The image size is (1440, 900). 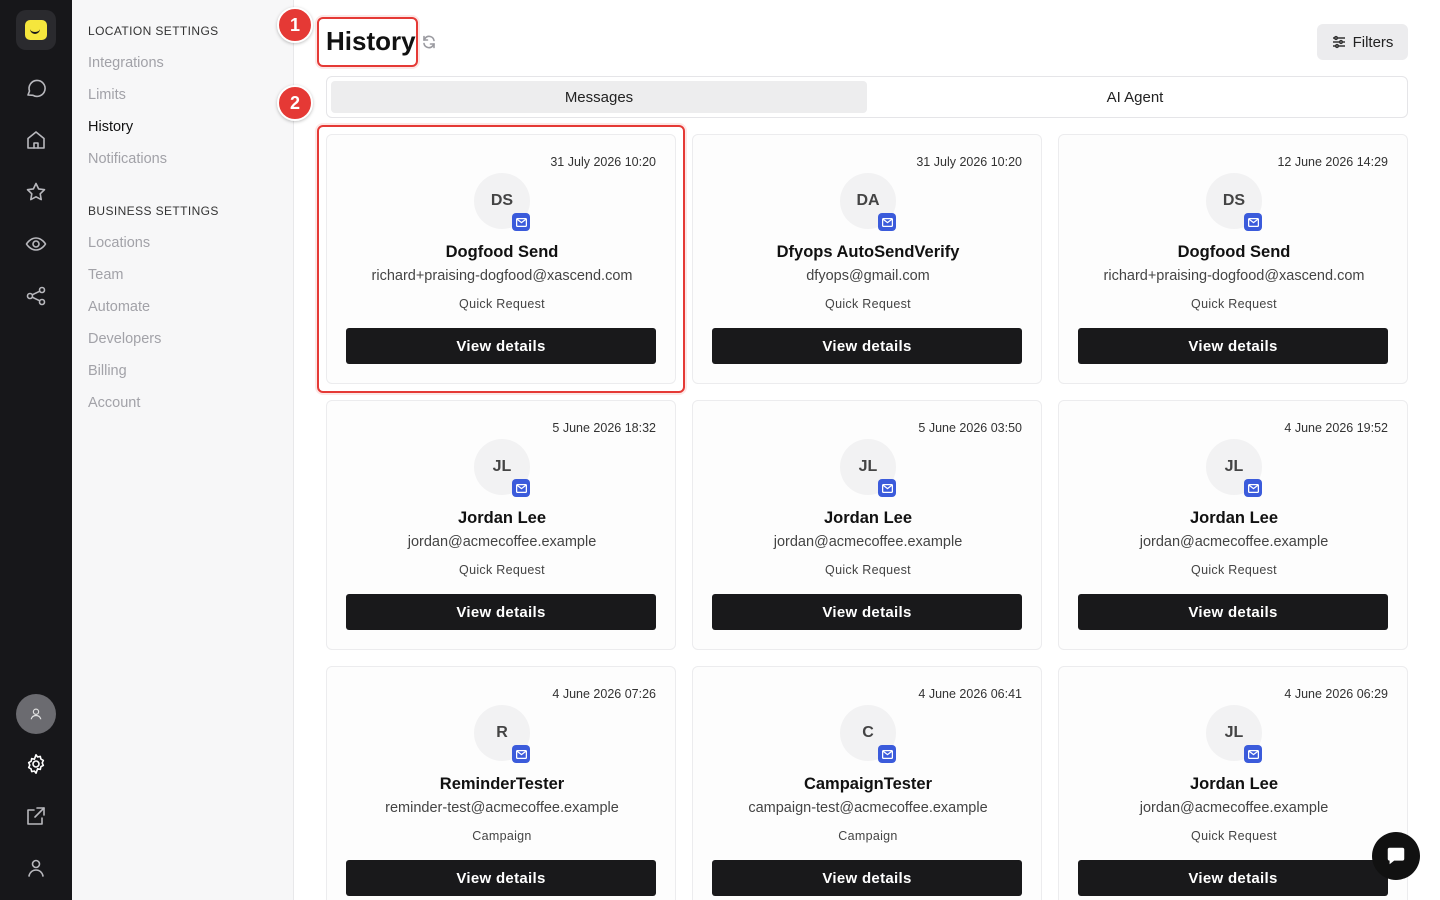 What do you see at coordinates (107, 371) in the screenshot?
I see `sidebar-item-billing: Billing` at bounding box center [107, 371].